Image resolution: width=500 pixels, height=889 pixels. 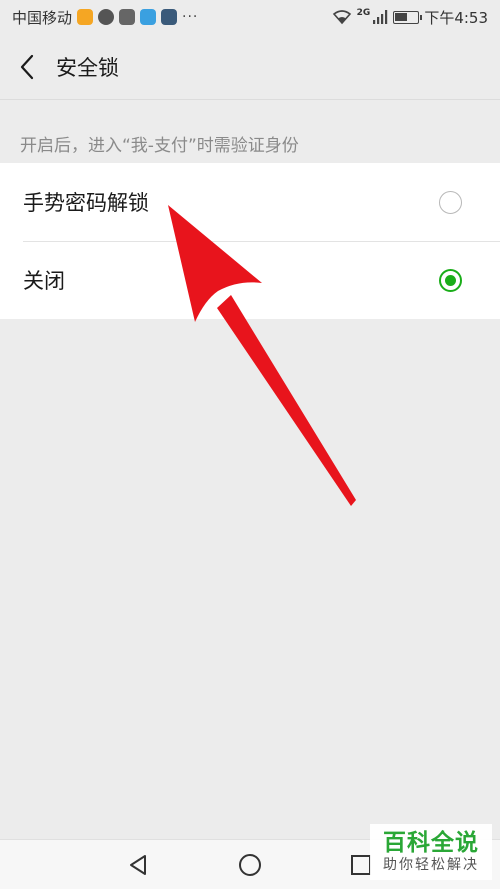 What do you see at coordinates (148, 17) in the screenshot?
I see `paper-plane-app-icon` at bounding box center [148, 17].